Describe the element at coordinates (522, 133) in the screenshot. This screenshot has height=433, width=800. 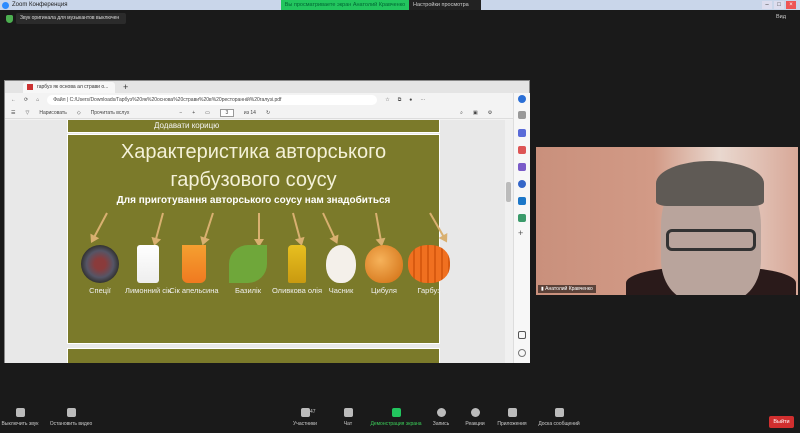
I see `tag-icon` at that location.